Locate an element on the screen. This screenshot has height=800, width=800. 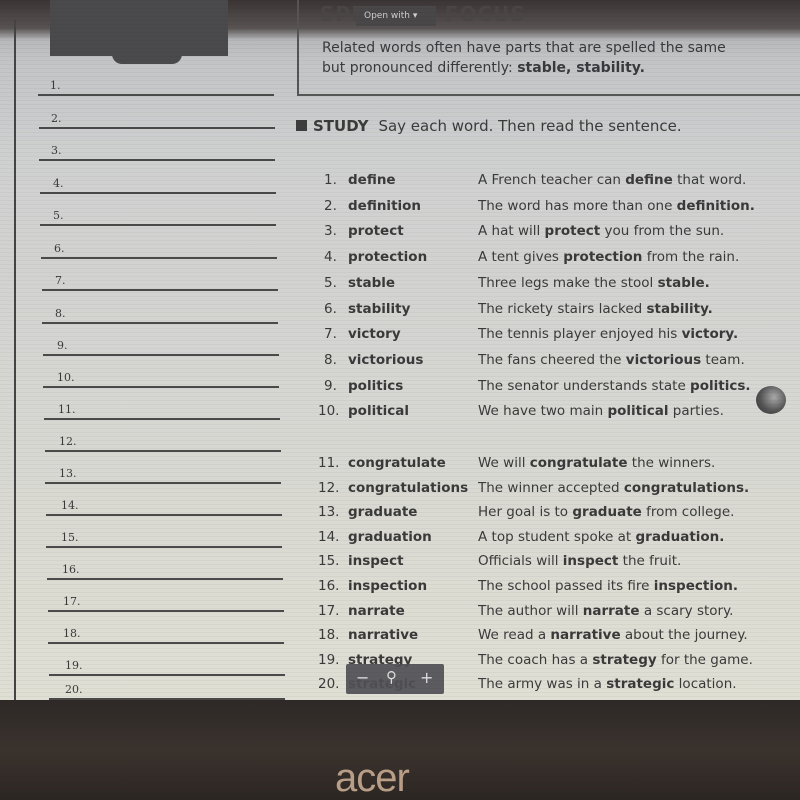
example-sentence: The coach has a strategy for the game. is located at coordinates (615, 660).